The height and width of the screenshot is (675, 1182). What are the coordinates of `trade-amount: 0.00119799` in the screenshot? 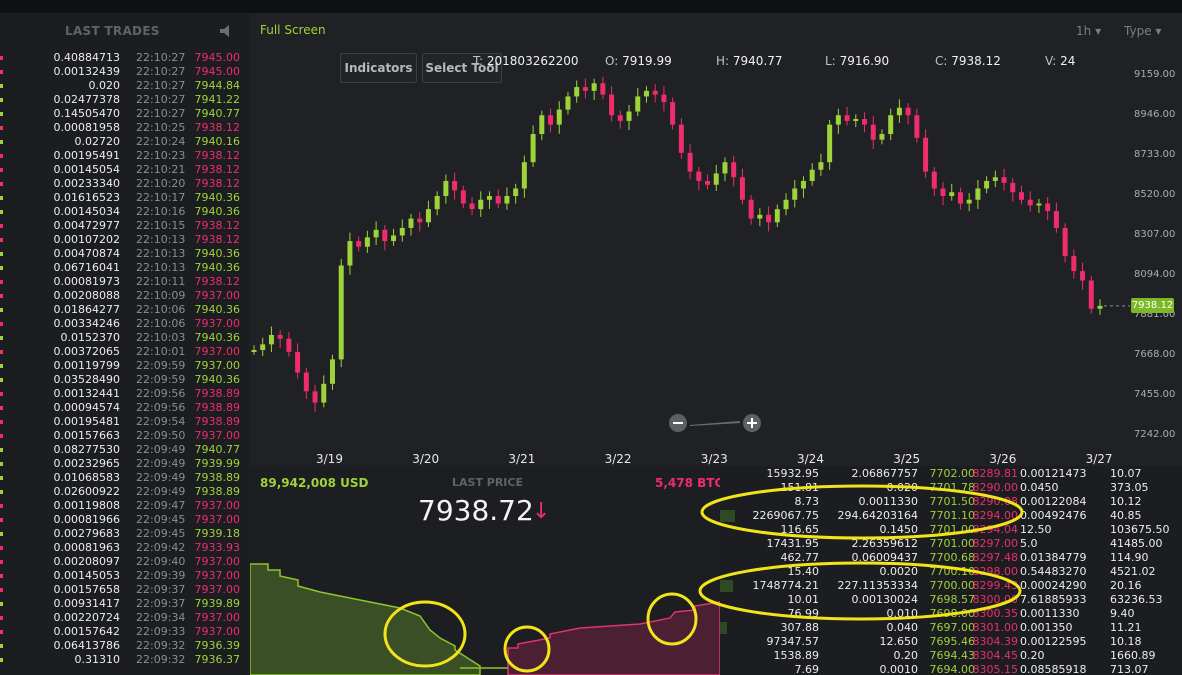 It's located at (86, 365).